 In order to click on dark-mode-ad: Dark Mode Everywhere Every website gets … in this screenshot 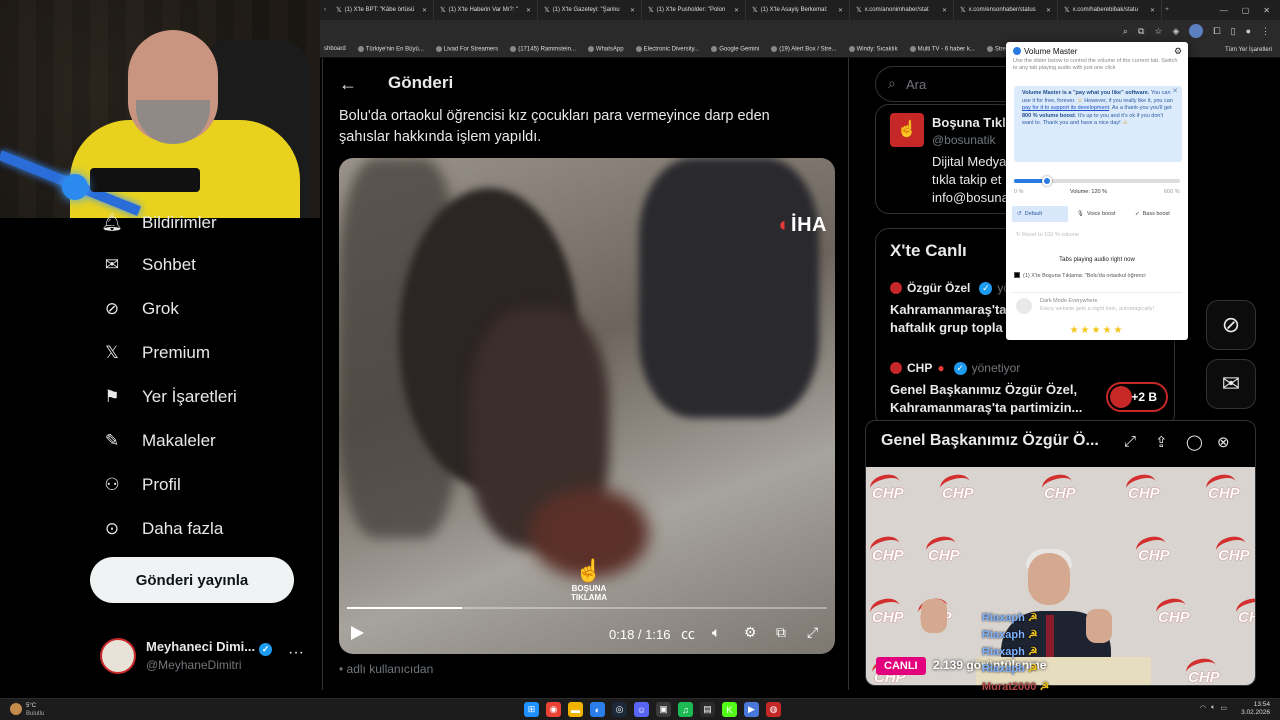, I will do `click(1097, 304)`.